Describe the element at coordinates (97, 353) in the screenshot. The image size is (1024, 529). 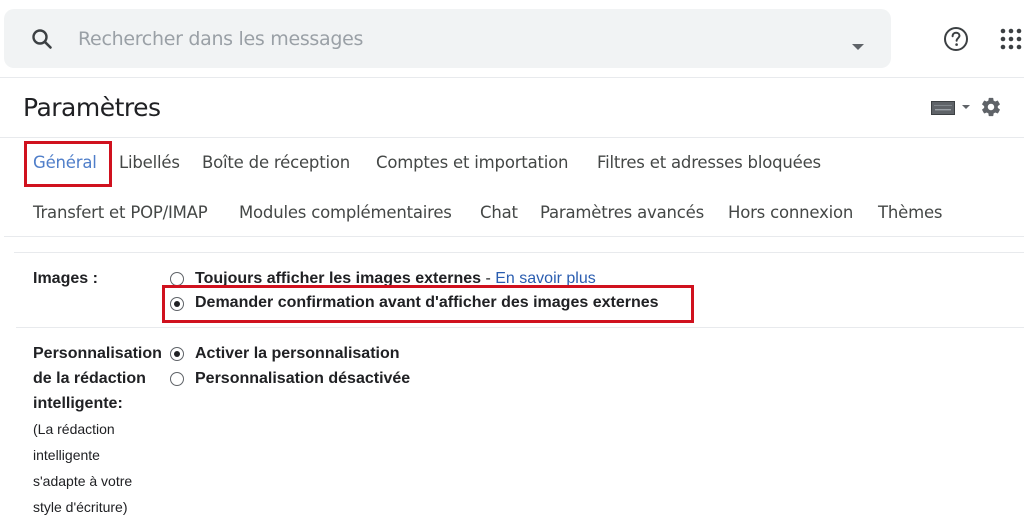
I see `personalization-label-line-1: Personnalisation` at that location.